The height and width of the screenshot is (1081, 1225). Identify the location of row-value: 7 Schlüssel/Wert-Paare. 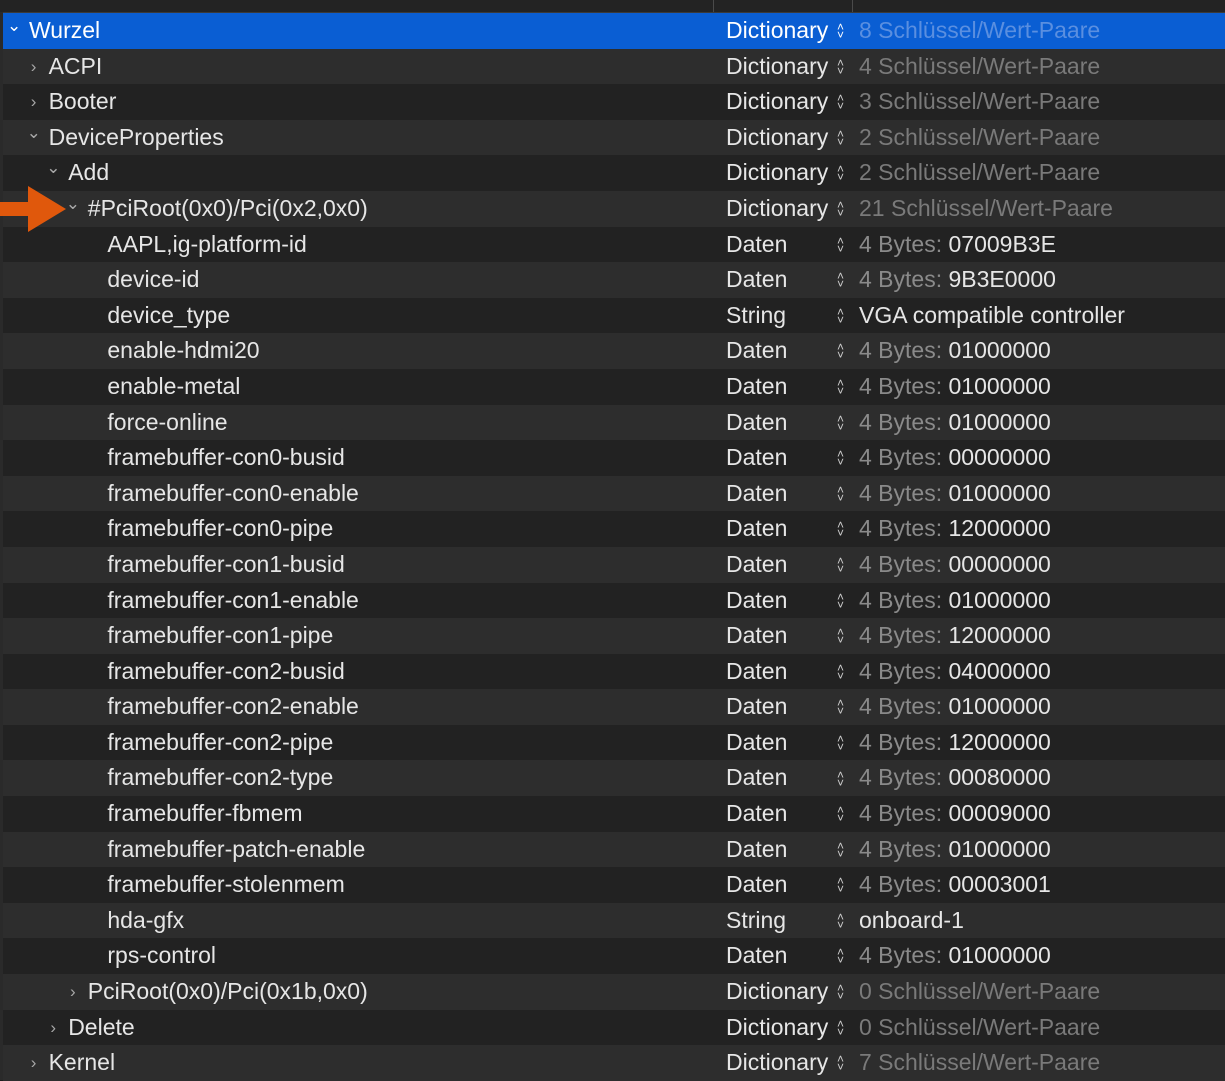
(979, 1063).